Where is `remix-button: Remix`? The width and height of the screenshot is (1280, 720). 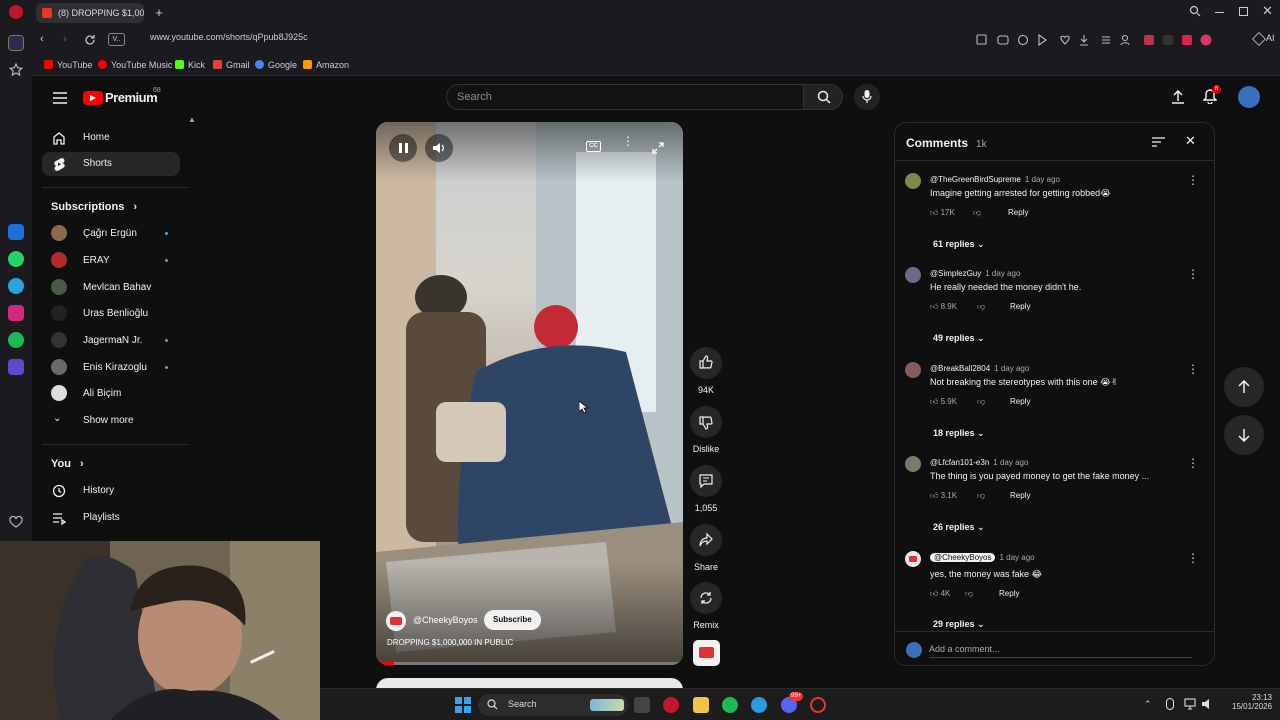 remix-button: Remix is located at coordinates (706, 606).